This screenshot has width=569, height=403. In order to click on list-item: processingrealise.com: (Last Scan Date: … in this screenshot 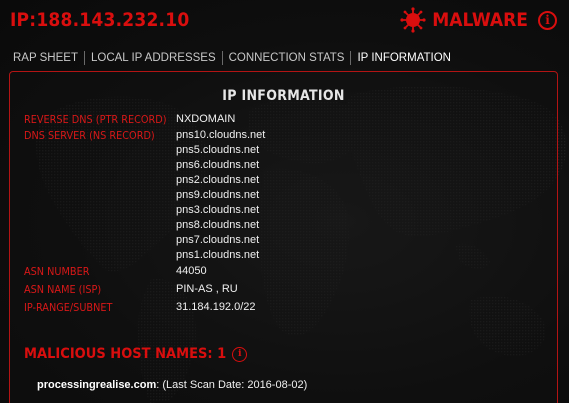, I will do `click(172, 385)`.